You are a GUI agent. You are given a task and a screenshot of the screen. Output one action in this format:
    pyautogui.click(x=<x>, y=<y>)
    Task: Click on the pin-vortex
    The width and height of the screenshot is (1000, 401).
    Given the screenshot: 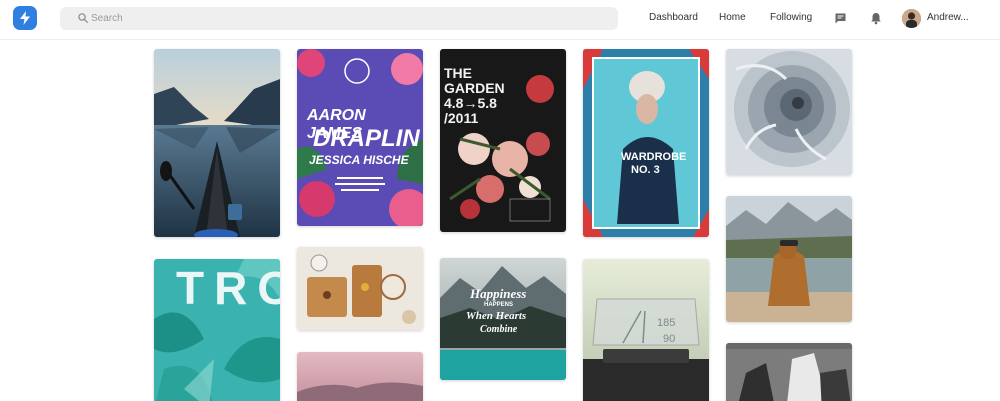 What is the action you would take?
    pyautogui.click(x=789, y=112)
    